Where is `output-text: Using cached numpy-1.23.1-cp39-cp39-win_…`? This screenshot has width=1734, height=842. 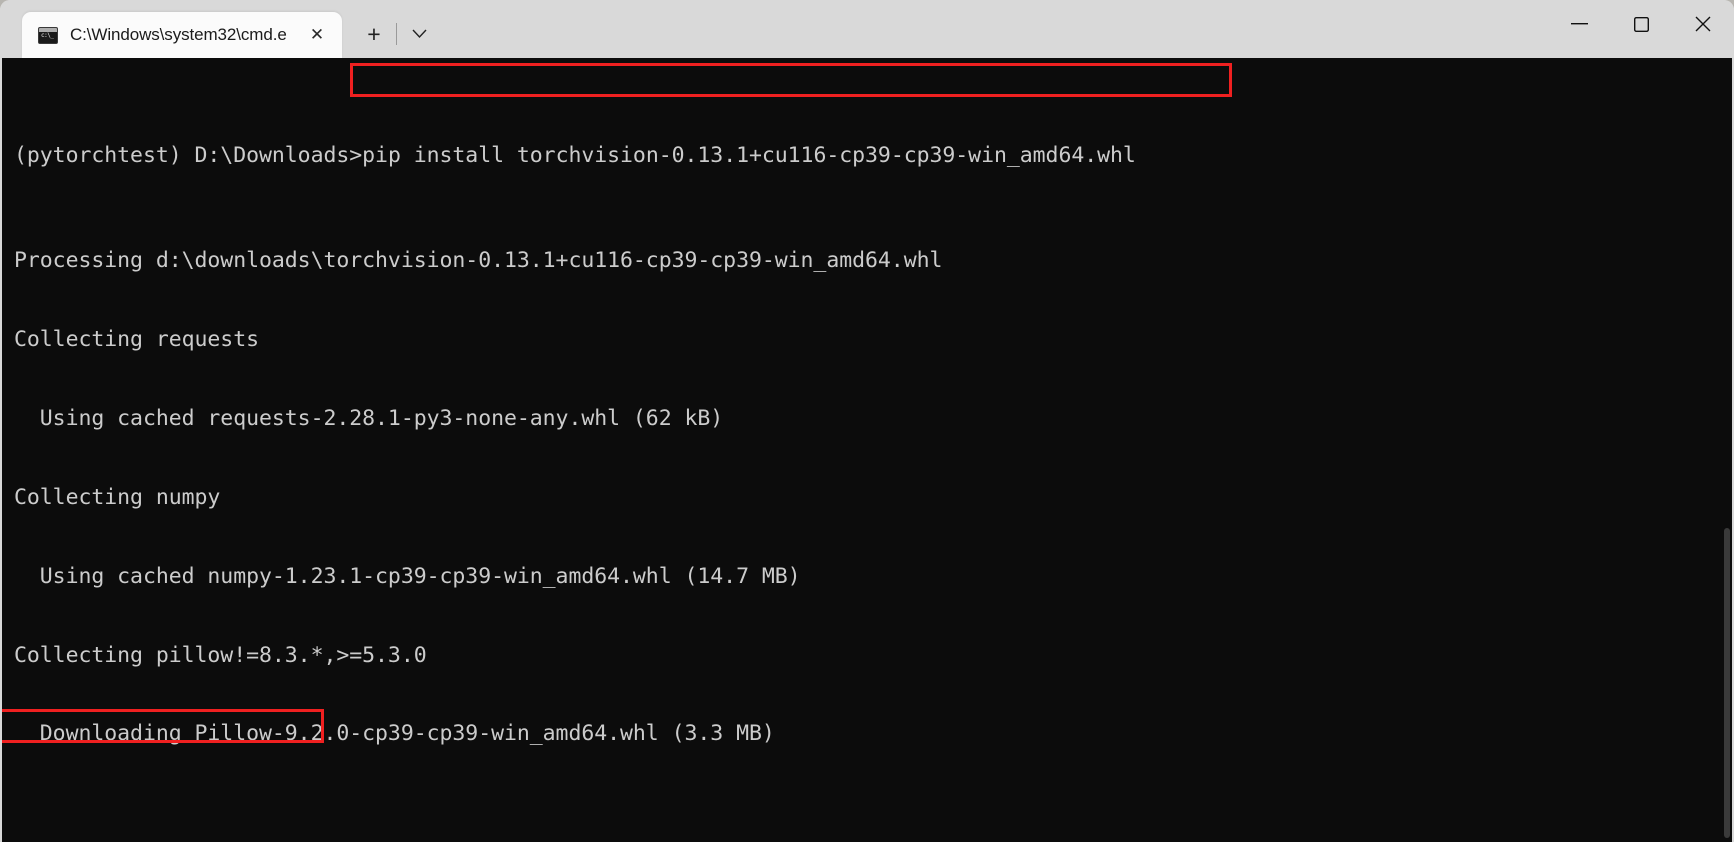 output-text: Using cached numpy-1.23.1-cp39-cp39-win_… is located at coordinates (407, 576).